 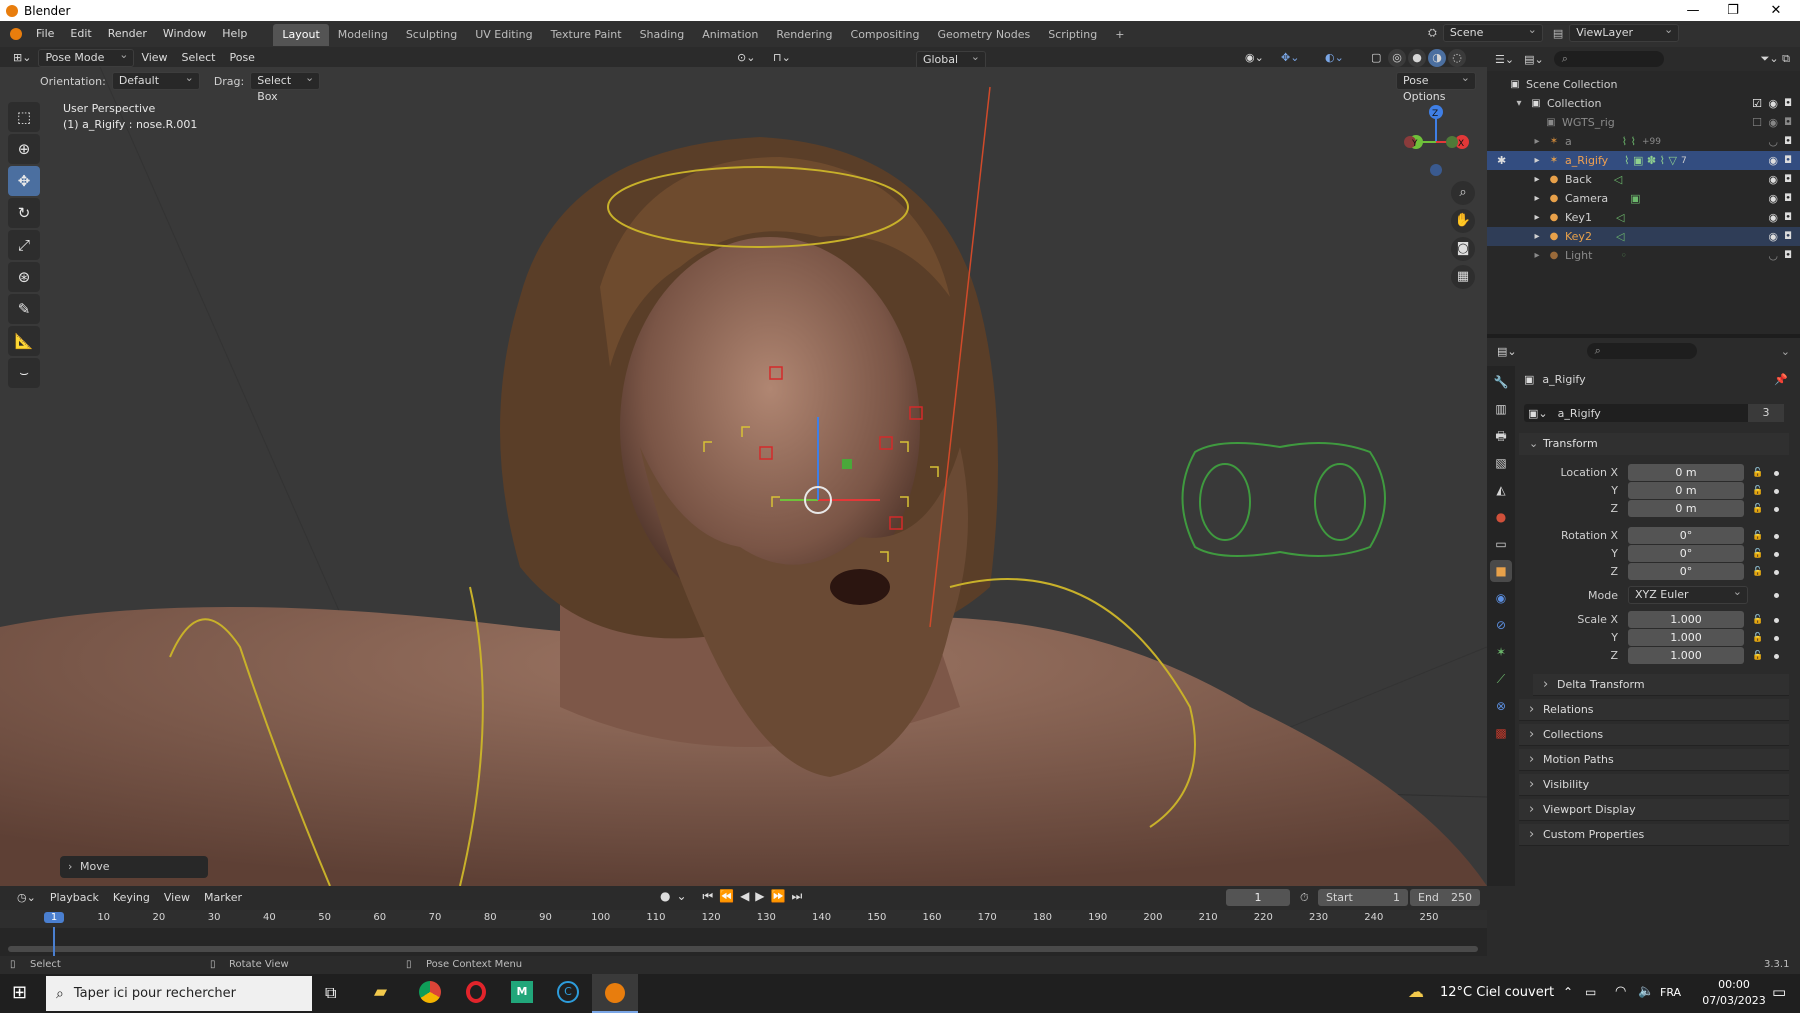 I want to click on current-frame-field: 1, so click(x=1258, y=897).